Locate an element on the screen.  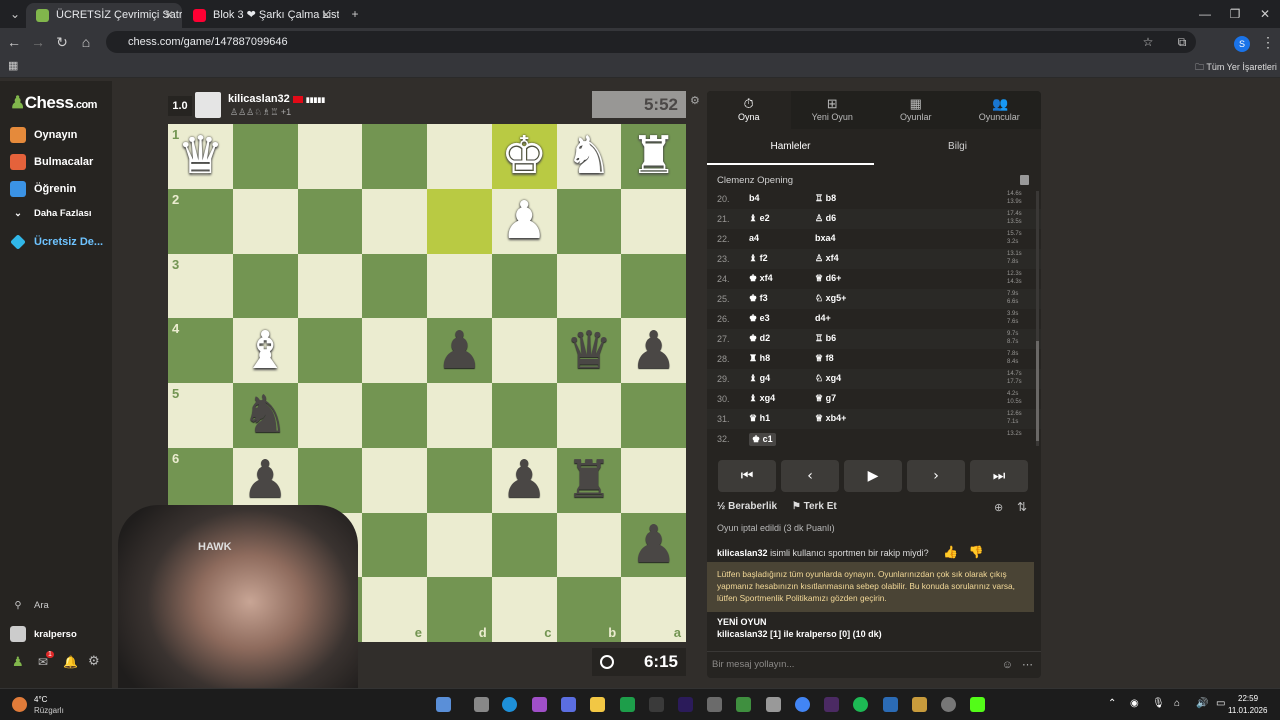
black-move: d4+ is located at coordinates (823, 318).